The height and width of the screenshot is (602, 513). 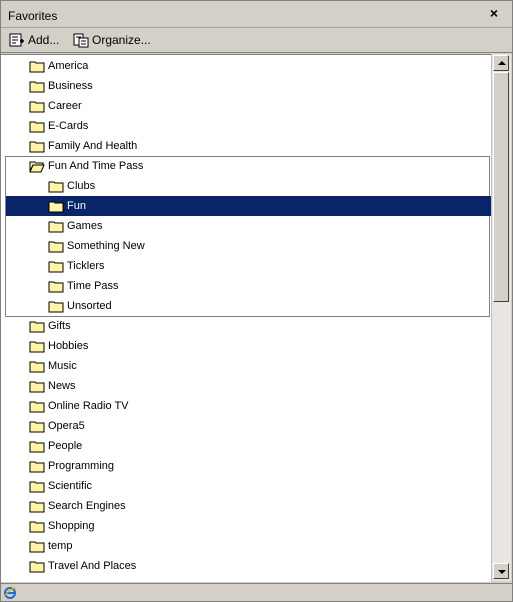 What do you see at coordinates (89, 306) in the screenshot?
I see `folder-label: Unsorted` at bounding box center [89, 306].